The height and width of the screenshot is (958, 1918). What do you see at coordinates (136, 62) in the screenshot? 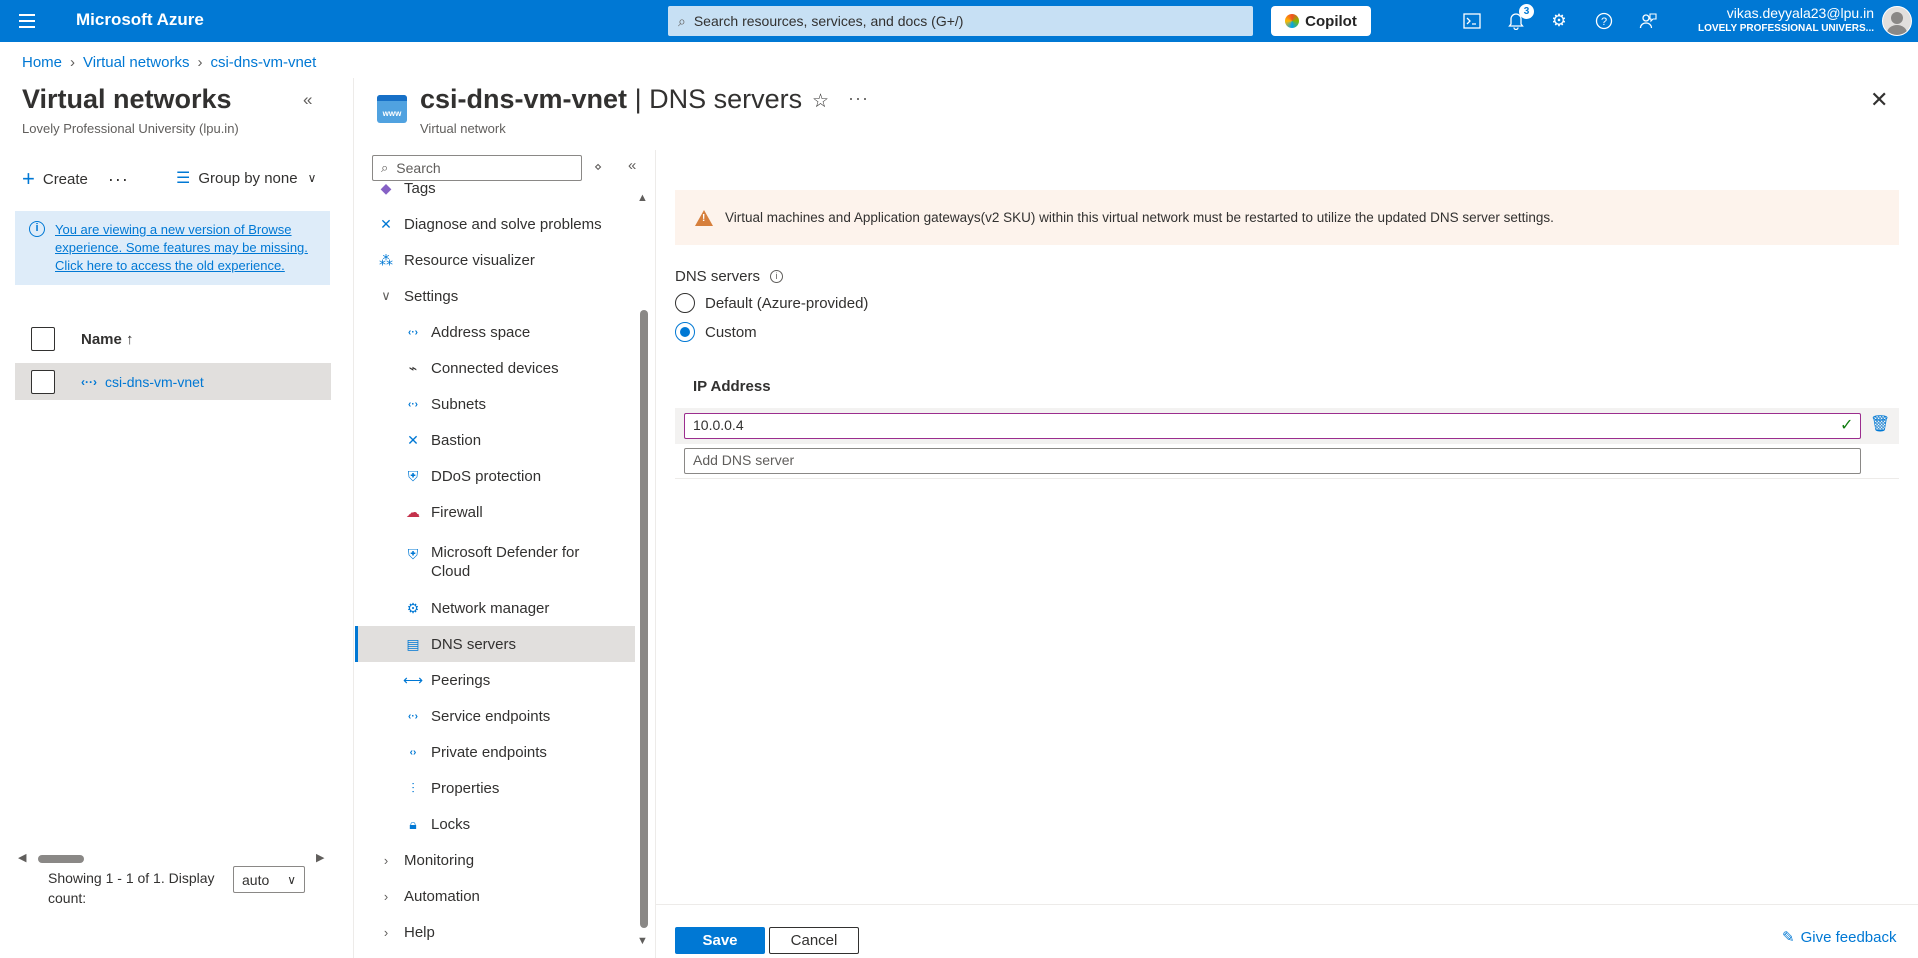
I see `breadcrumb-virtual-networks: Virtual networks` at bounding box center [136, 62].